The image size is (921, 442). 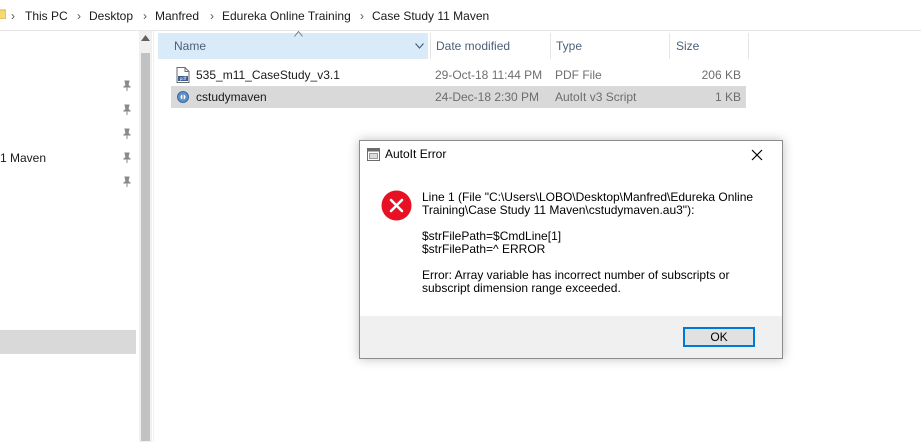 I want to click on file-name: 535_m11_CaseStudy_v3.1, so click(x=268, y=75).